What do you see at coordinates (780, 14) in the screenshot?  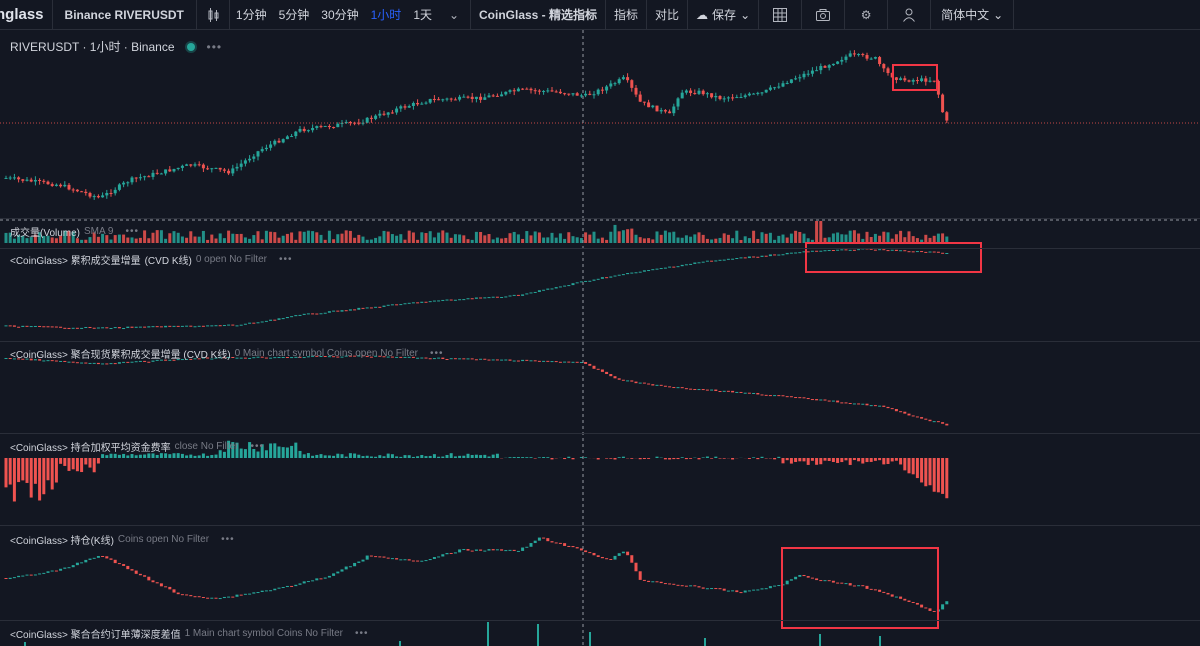 I see `grid-layout-icon` at bounding box center [780, 14].